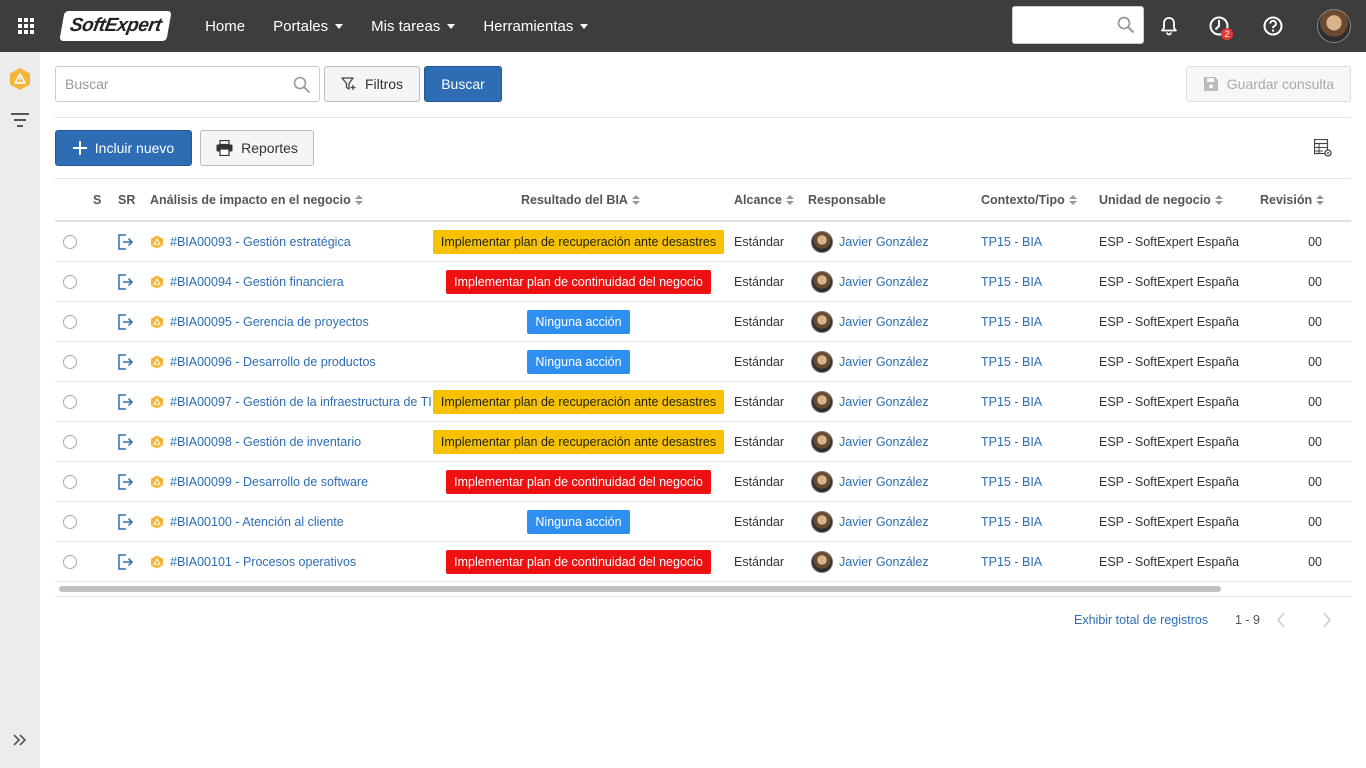  Describe the element at coordinates (1169, 361) in the screenshot. I see `unit-text: ESP - SoftExpert España` at that location.